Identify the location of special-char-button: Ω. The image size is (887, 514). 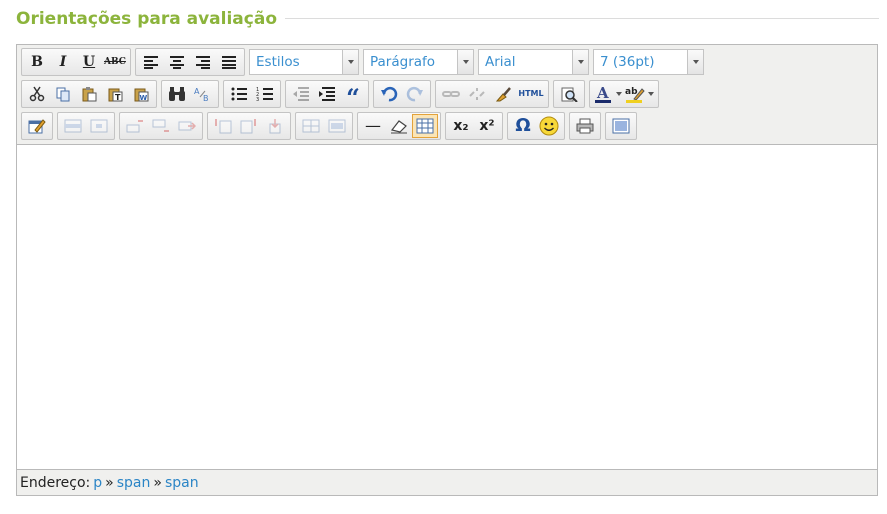
(523, 126).